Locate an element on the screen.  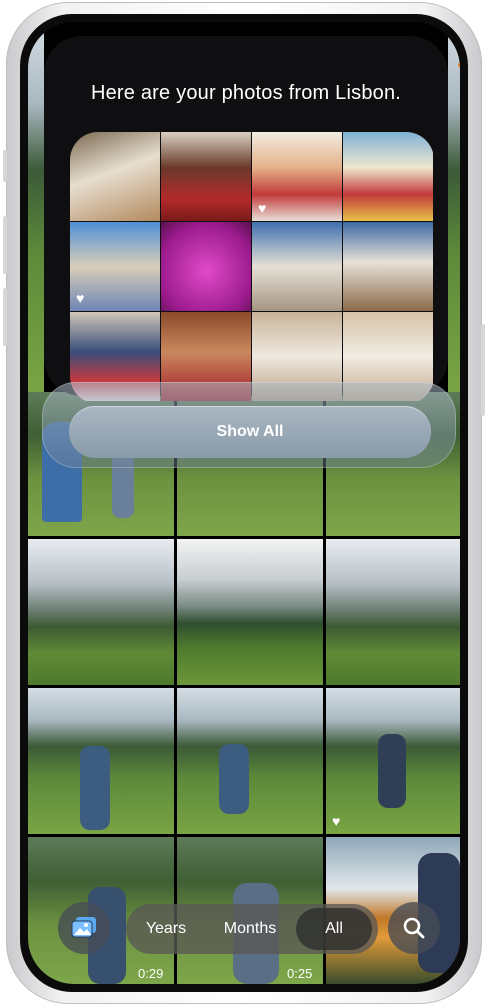
segment-all: All is located at coordinates (334, 929).